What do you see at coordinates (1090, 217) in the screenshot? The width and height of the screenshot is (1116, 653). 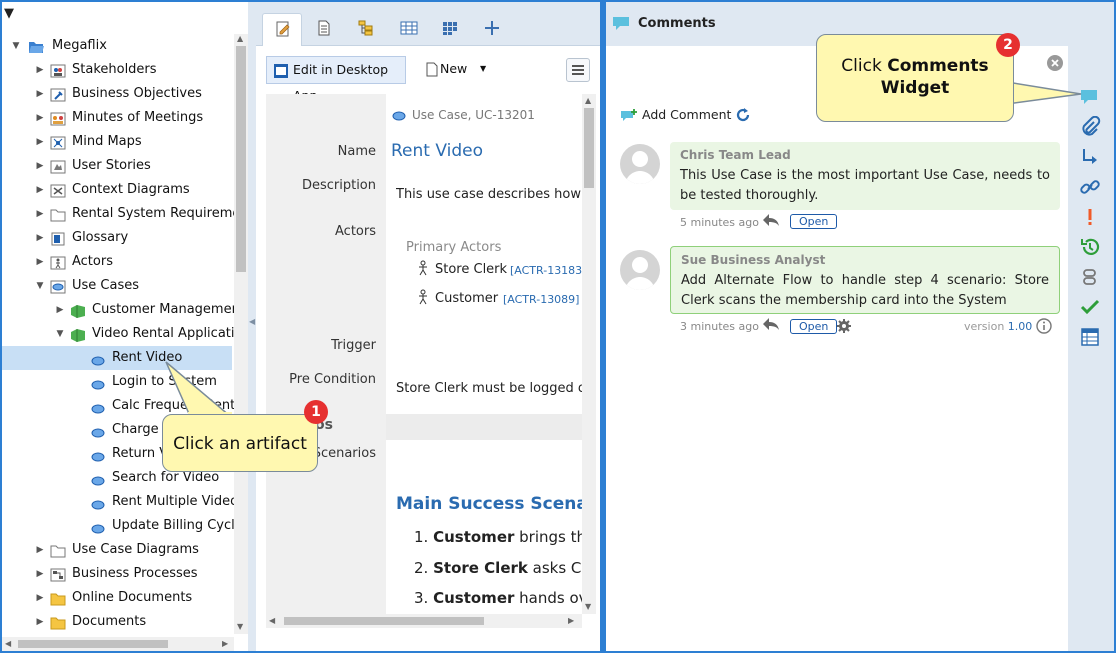 I see `issue-exclamation-icon` at bounding box center [1090, 217].